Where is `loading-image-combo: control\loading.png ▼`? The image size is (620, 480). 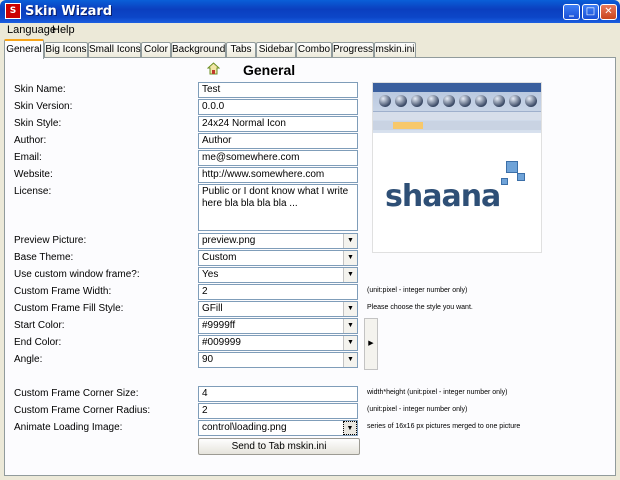
loading-image-combo: control\loading.png ▼ is located at coordinates (278, 428).